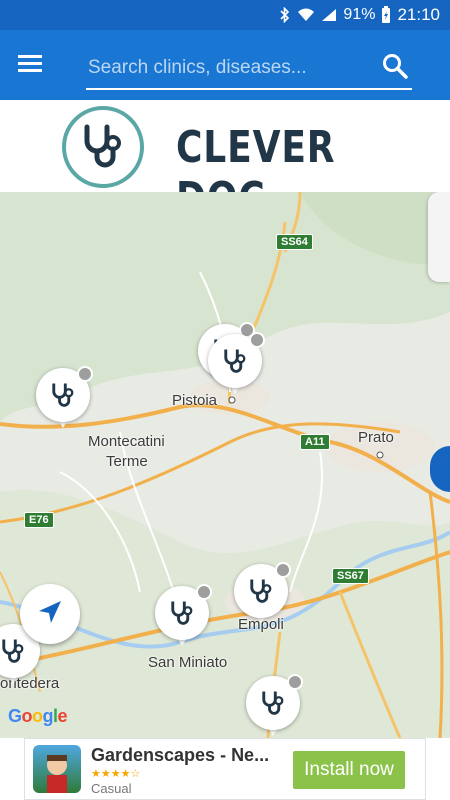 The width and height of the screenshot is (450, 800). I want to click on navigation-arrow-icon, so click(50, 614).